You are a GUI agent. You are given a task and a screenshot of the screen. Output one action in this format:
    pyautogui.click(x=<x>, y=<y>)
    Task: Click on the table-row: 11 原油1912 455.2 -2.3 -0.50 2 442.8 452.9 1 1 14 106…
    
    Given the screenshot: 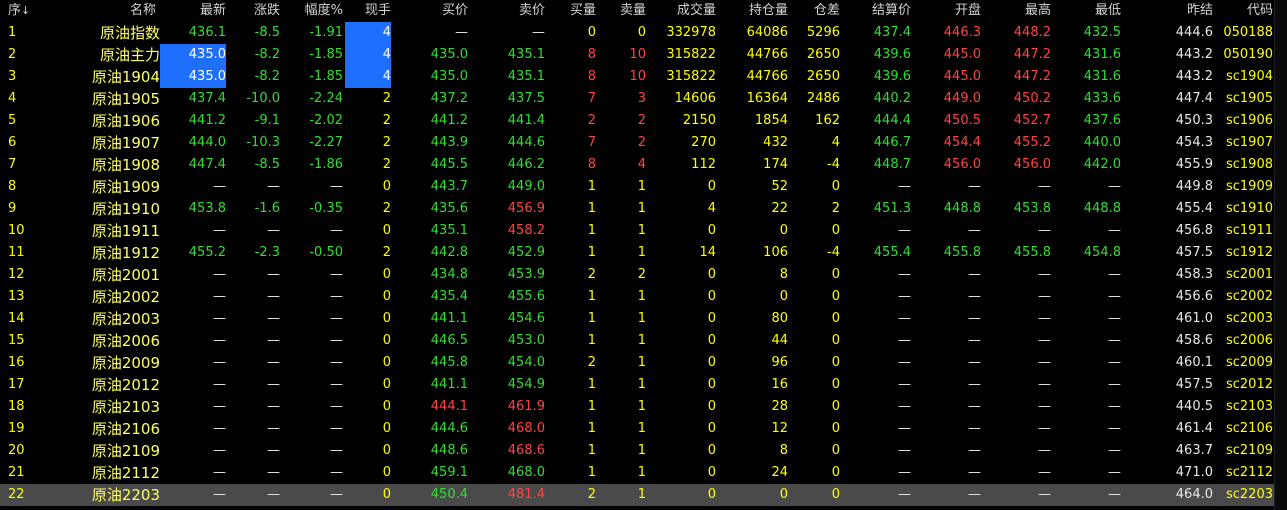 What is the action you would take?
    pyautogui.click(x=637, y=253)
    